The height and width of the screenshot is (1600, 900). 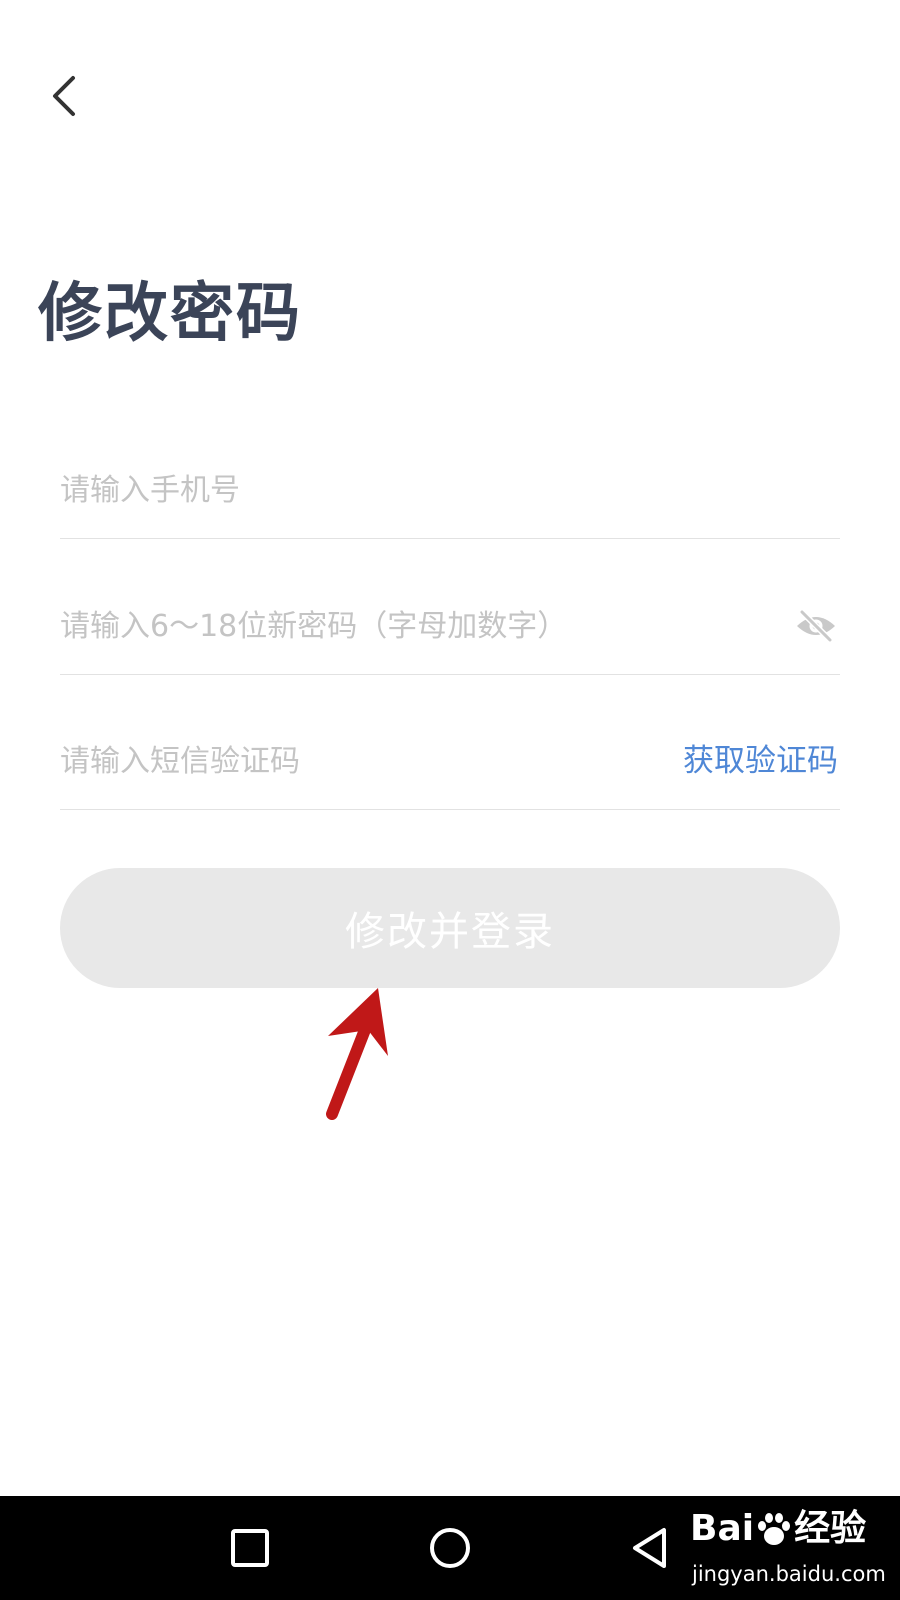 I want to click on watermark-url: jingyan.baidu.com, so click(x=789, y=1574).